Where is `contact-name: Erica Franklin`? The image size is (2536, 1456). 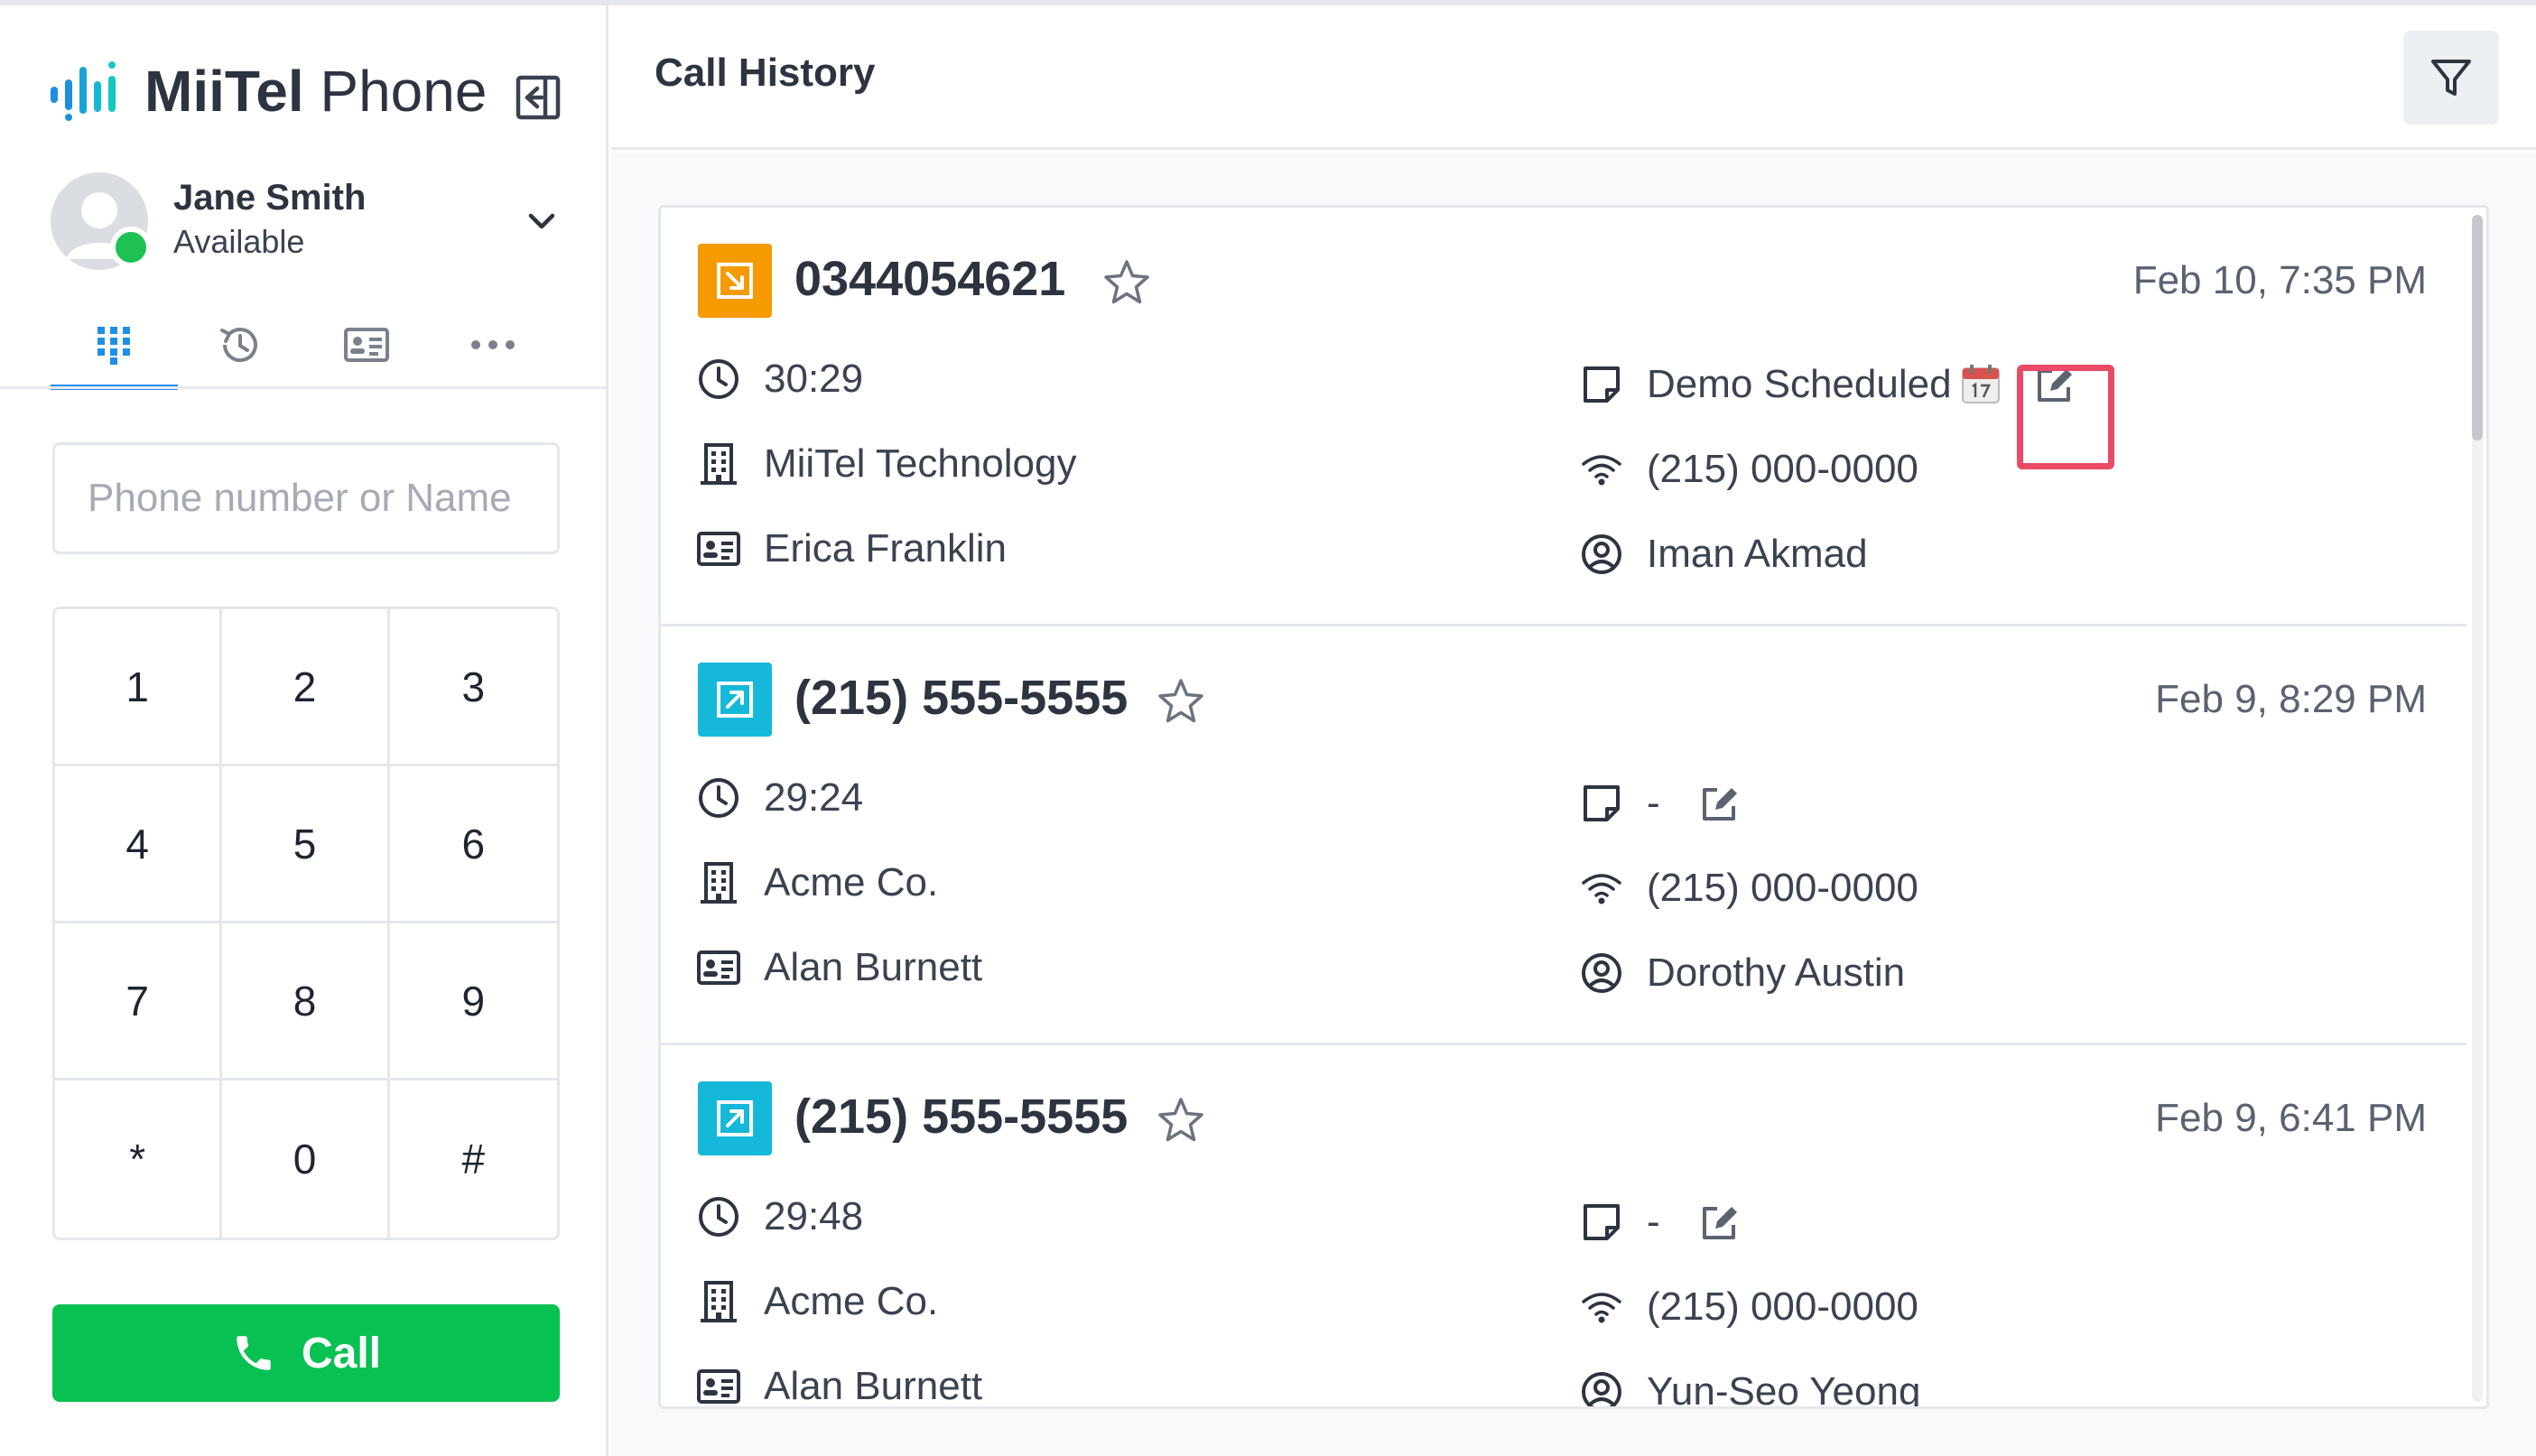
contact-name: Erica Franklin is located at coordinates (886, 548).